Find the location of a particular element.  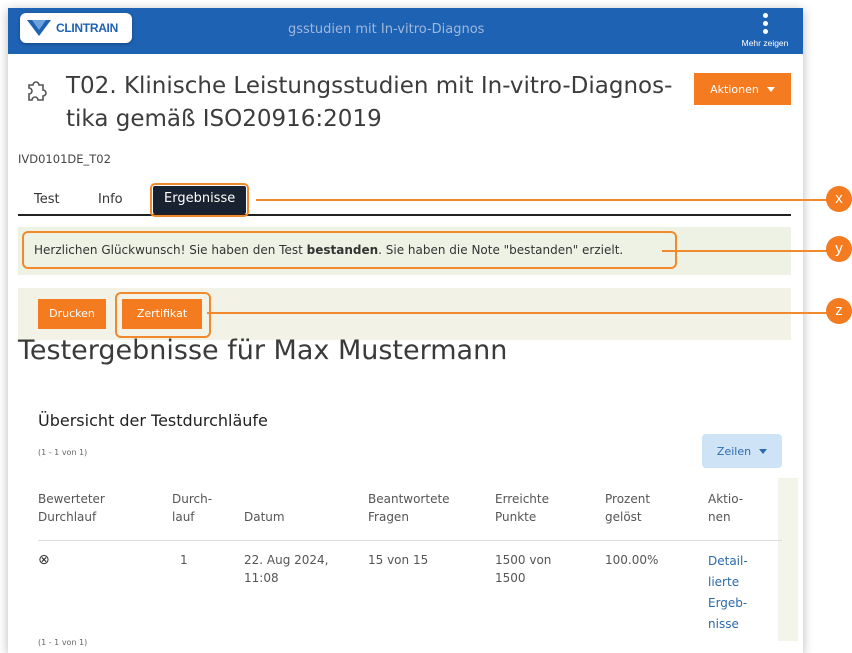

range-indicator-top: (1 - 1 von 1) is located at coordinates (63, 452).